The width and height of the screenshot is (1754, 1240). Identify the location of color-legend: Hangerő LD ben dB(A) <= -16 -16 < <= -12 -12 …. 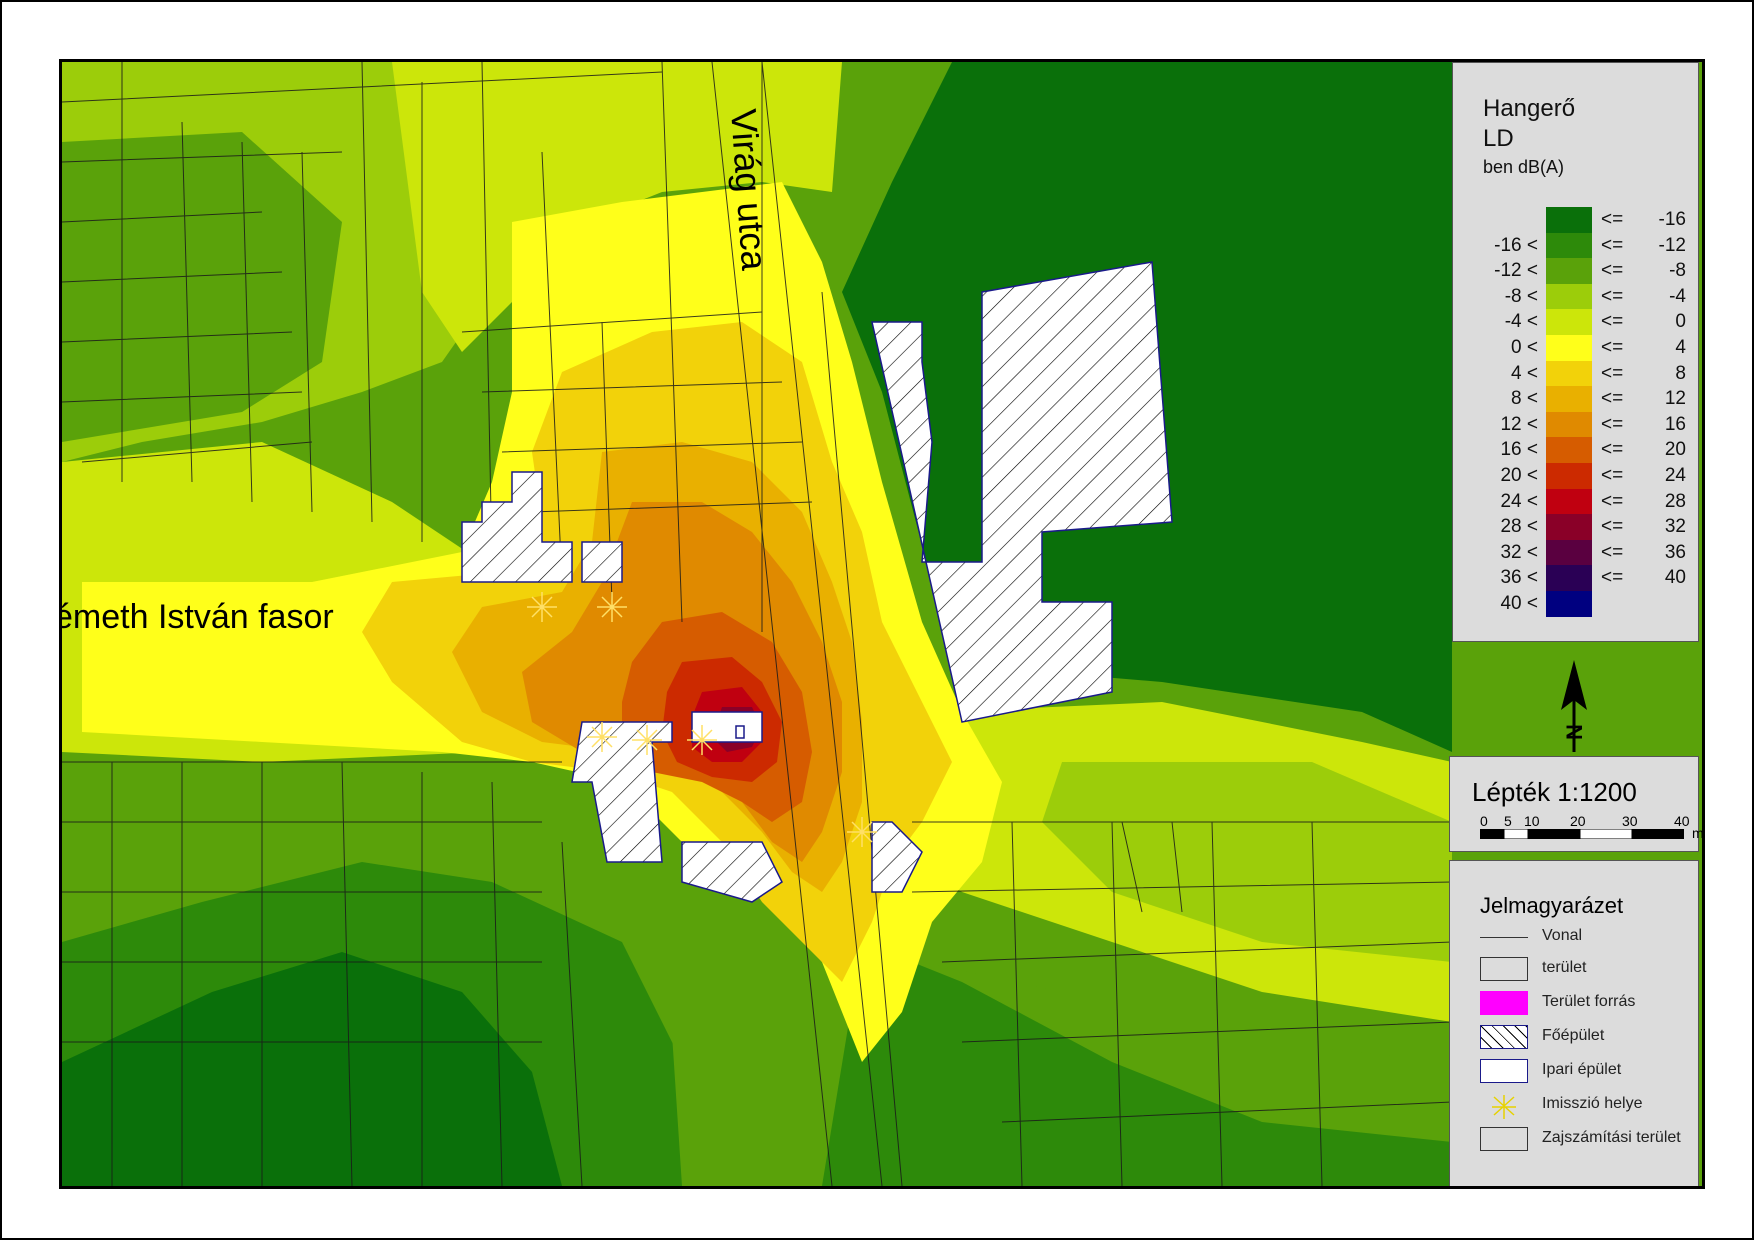
(1575, 352).